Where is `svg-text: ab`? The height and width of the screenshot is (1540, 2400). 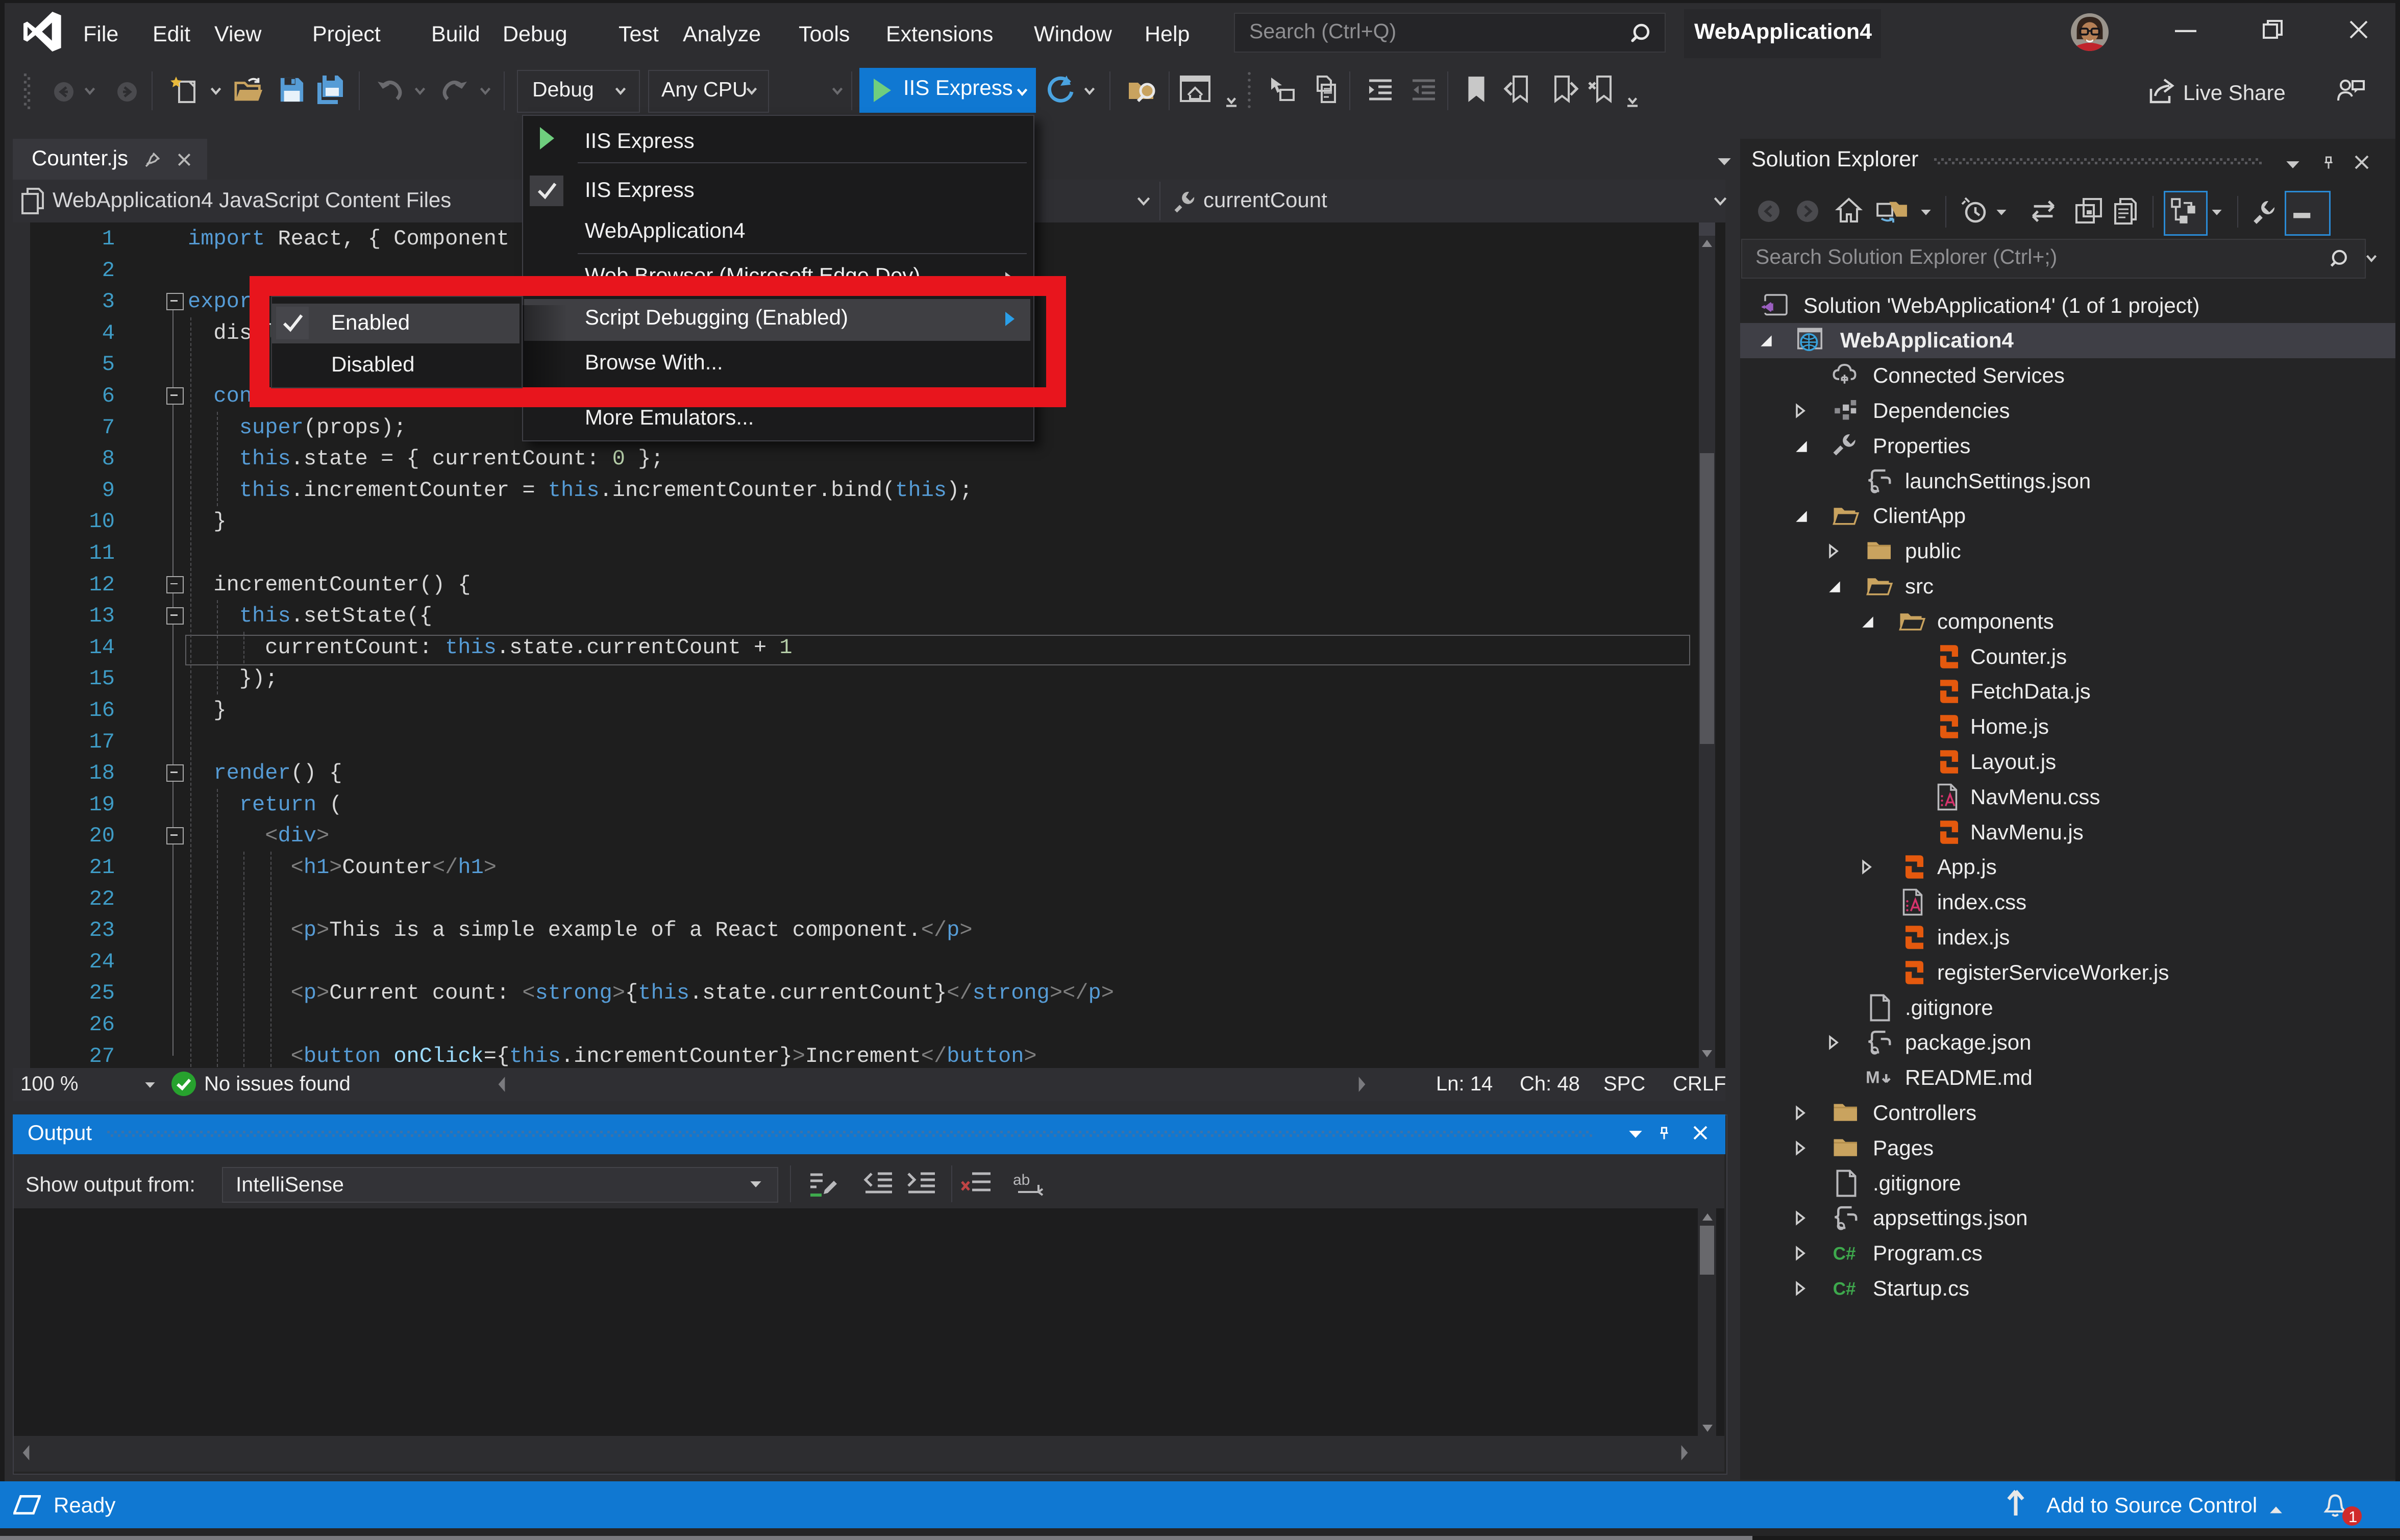 svg-text: ab is located at coordinates (1021, 1180).